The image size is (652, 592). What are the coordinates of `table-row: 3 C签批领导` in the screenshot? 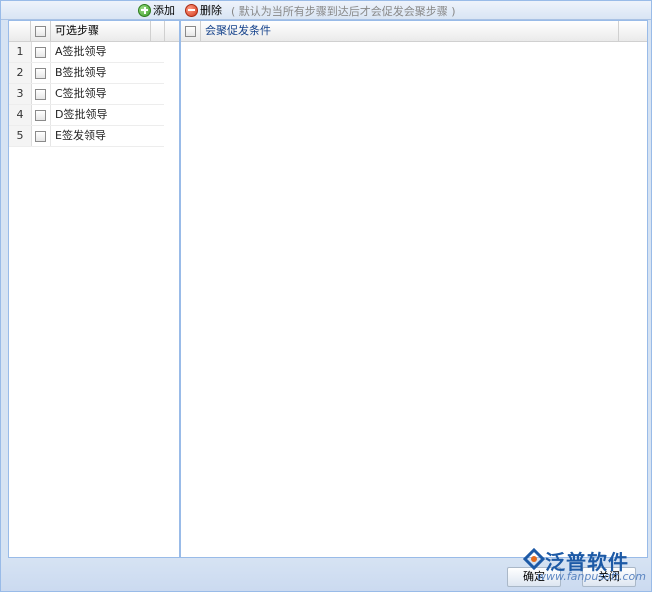 It's located at (86, 94).